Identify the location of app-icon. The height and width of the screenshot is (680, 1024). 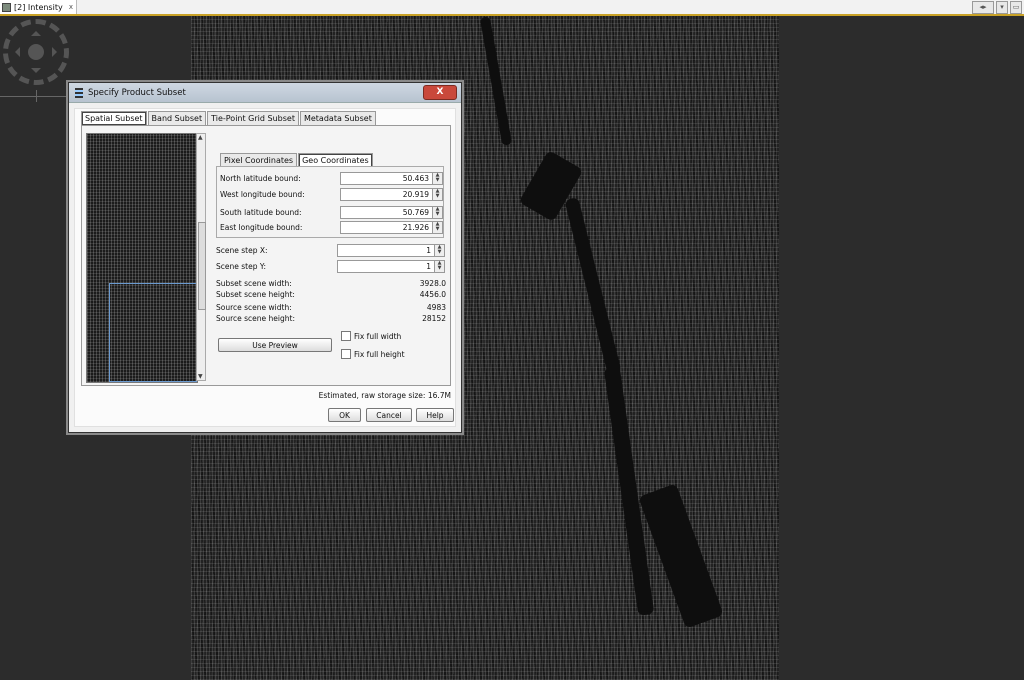
(79, 92).